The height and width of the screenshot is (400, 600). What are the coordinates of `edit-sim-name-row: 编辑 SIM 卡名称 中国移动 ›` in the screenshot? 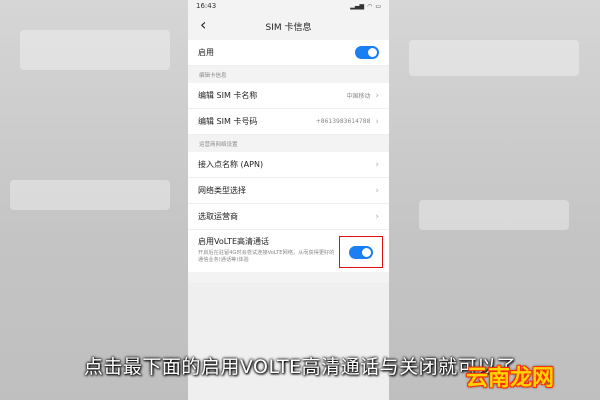 It's located at (288, 96).